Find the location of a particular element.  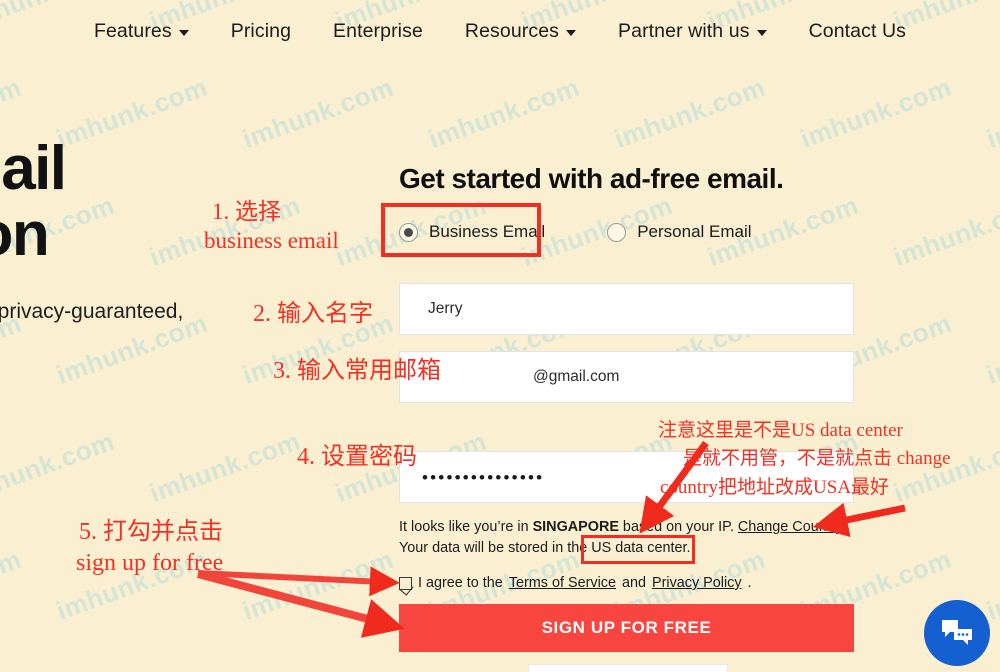

nav-label-enterprise: Enterprise is located at coordinates (378, 30).